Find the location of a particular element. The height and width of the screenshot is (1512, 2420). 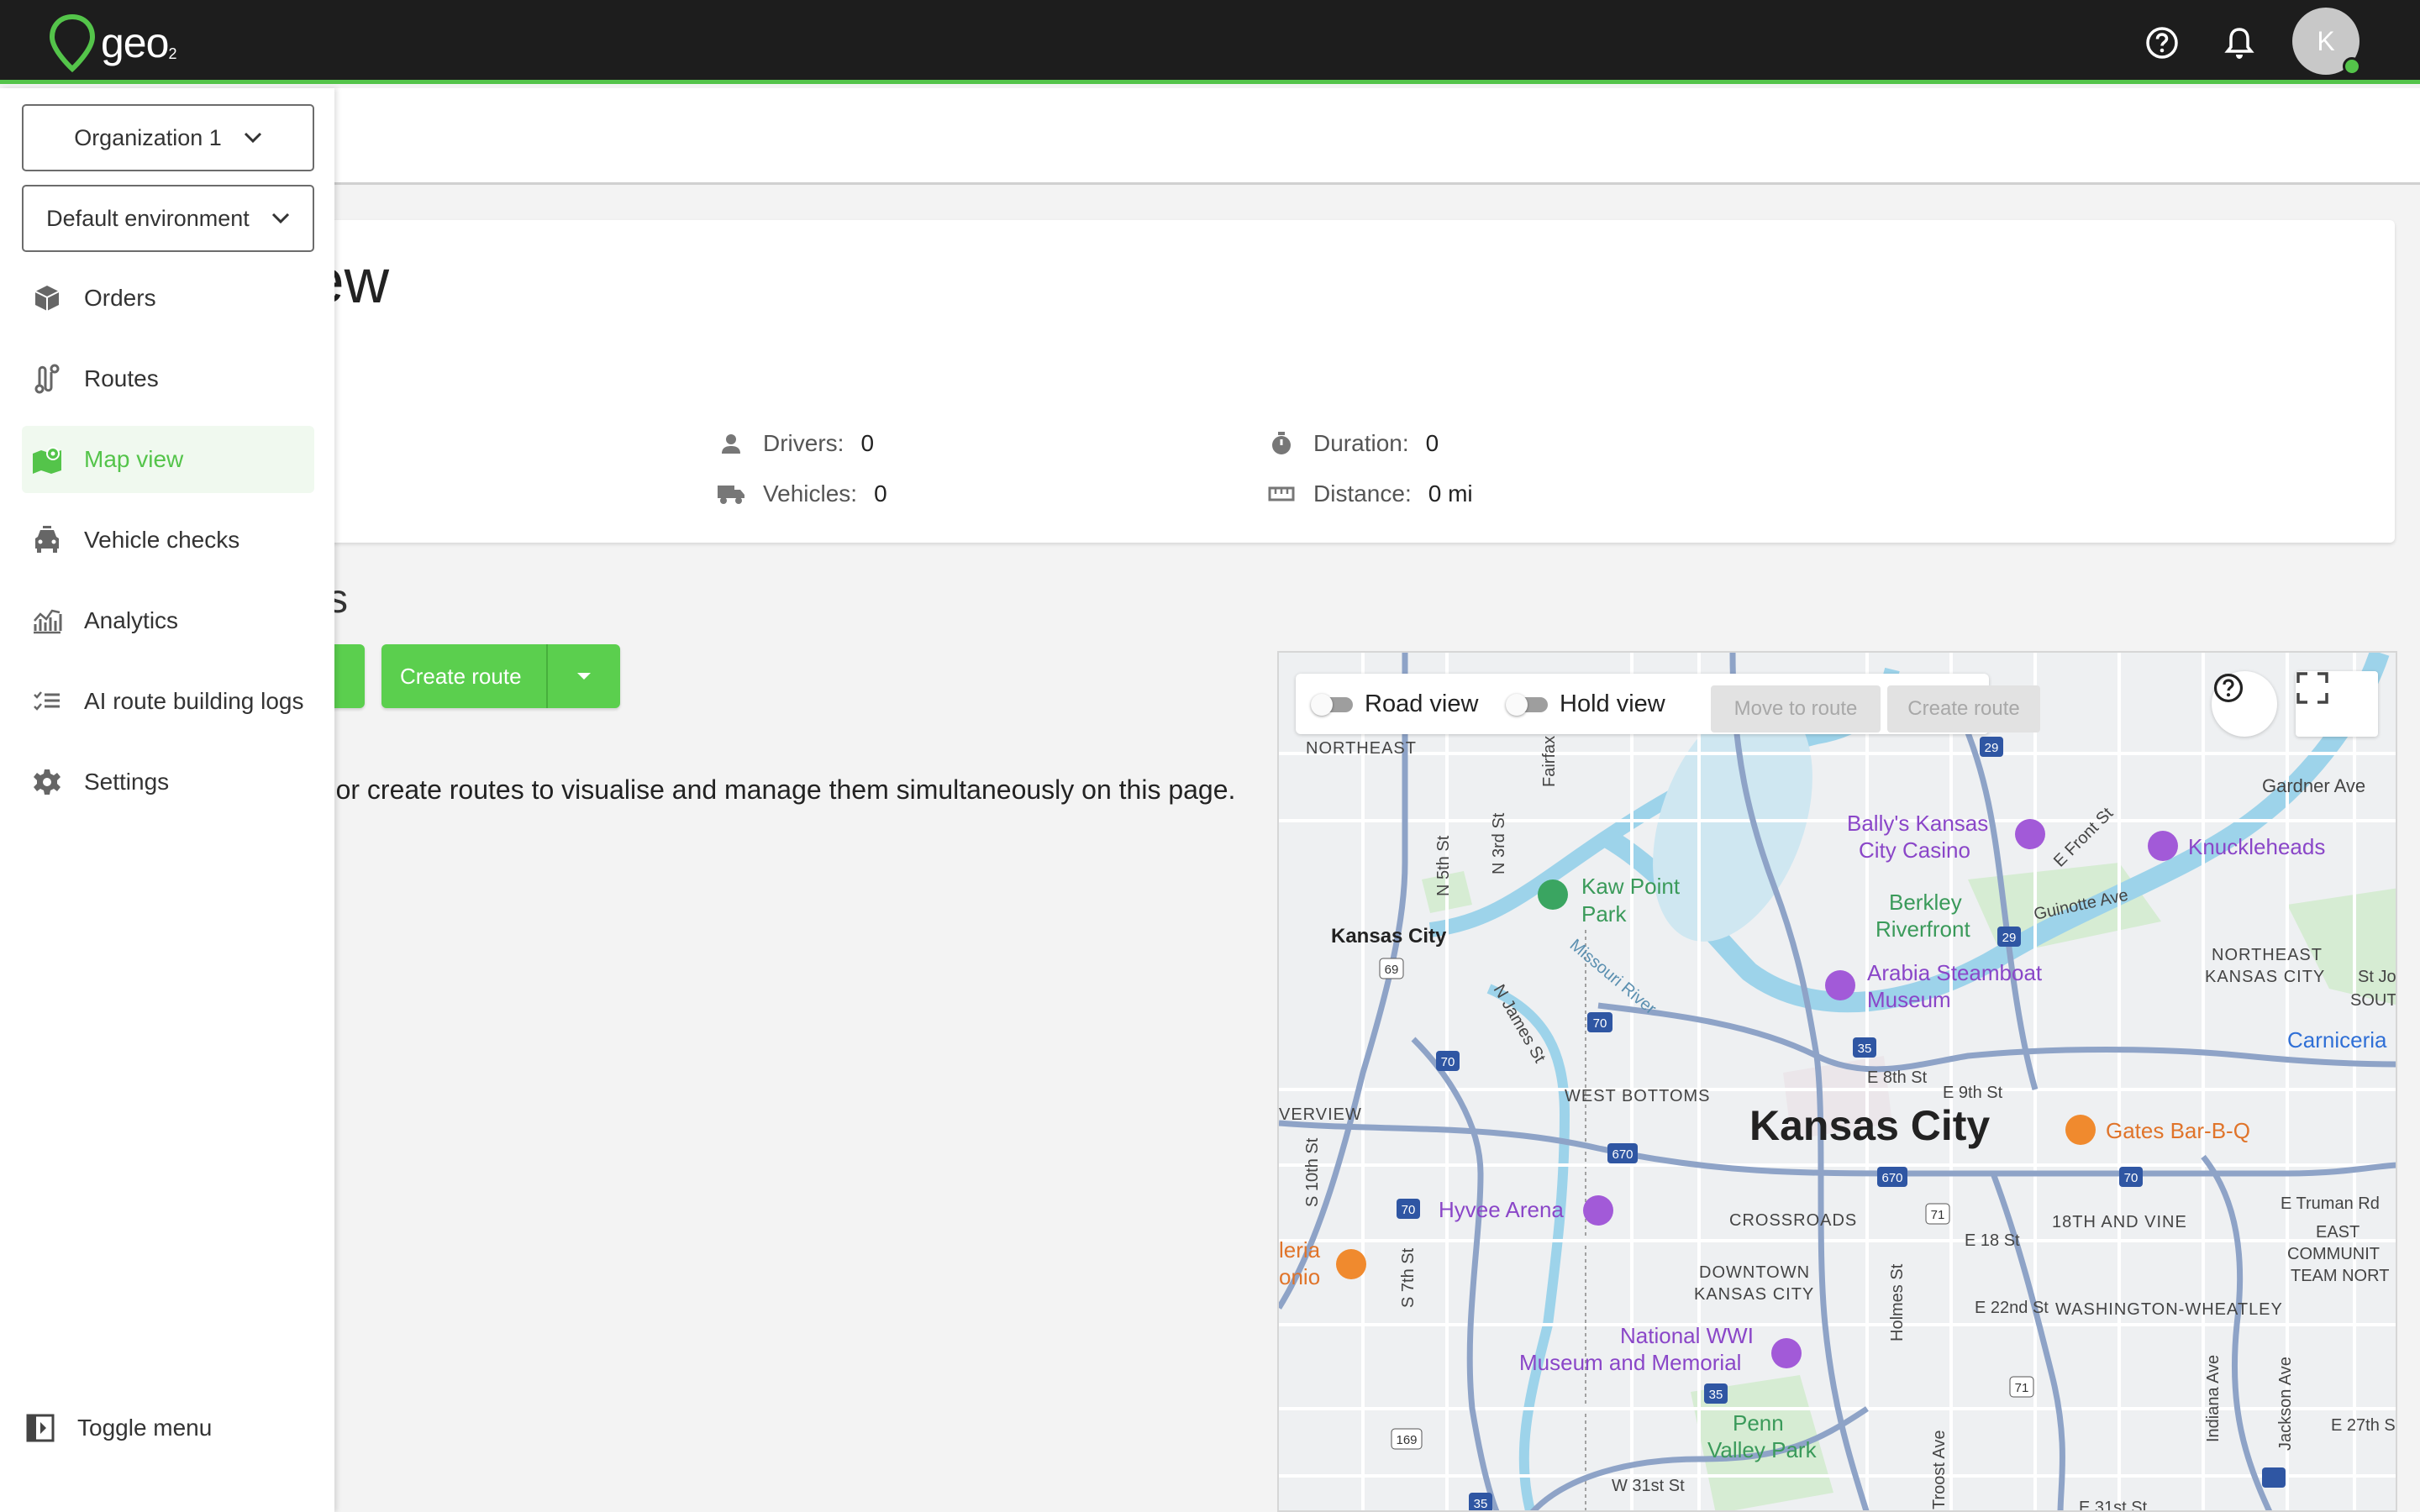

sidebar-item-settings: Settings is located at coordinates (168, 782).